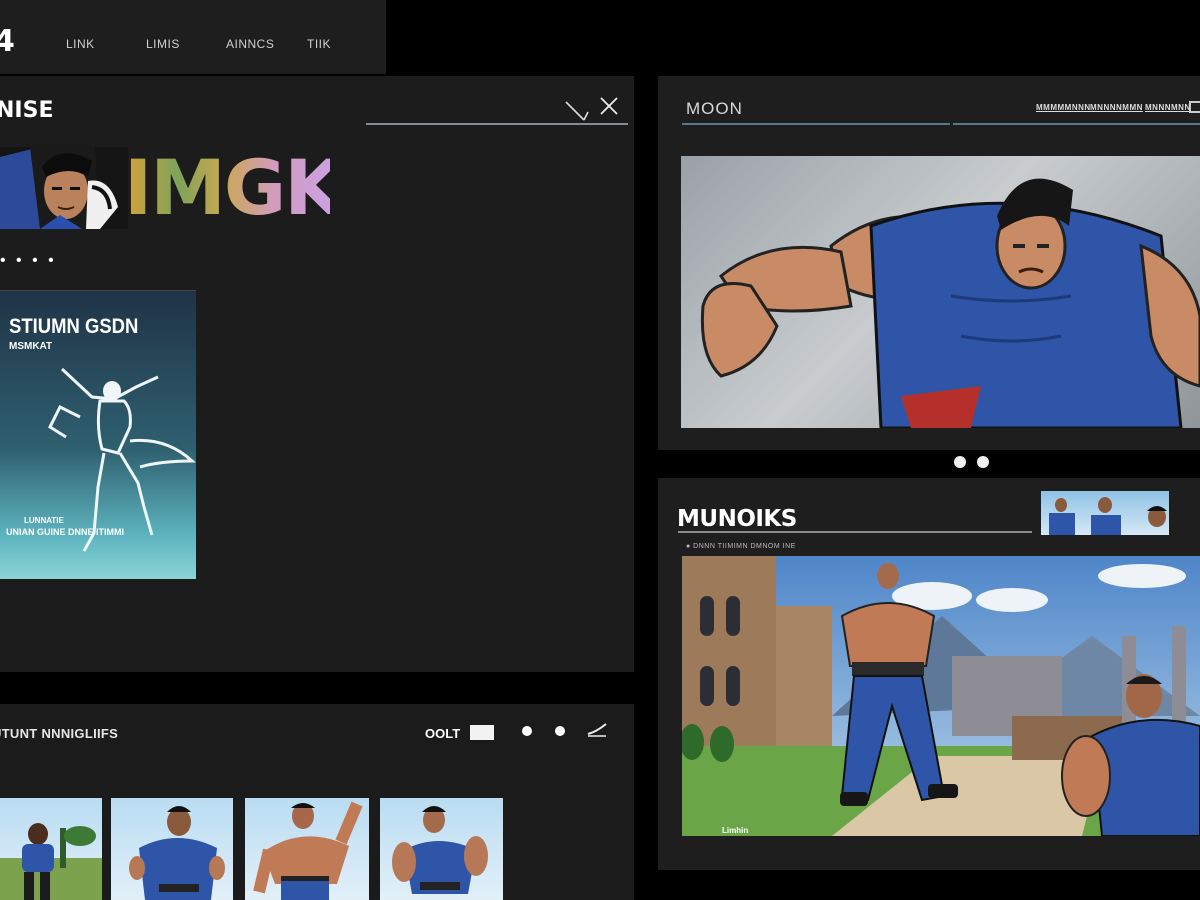  What do you see at coordinates (193, 37) in the screenshot?
I see `top-nav: 4 LINK LIMIS AINNCS TIIK` at bounding box center [193, 37].